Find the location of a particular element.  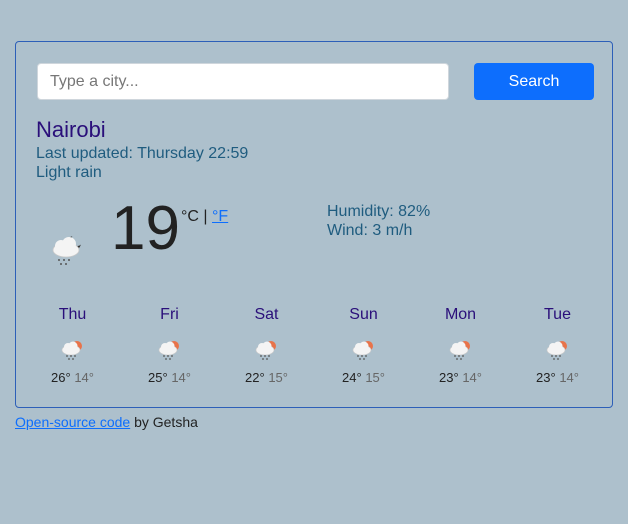

forecast-day: Thu 26° 14° is located at coordinates (72, 345).